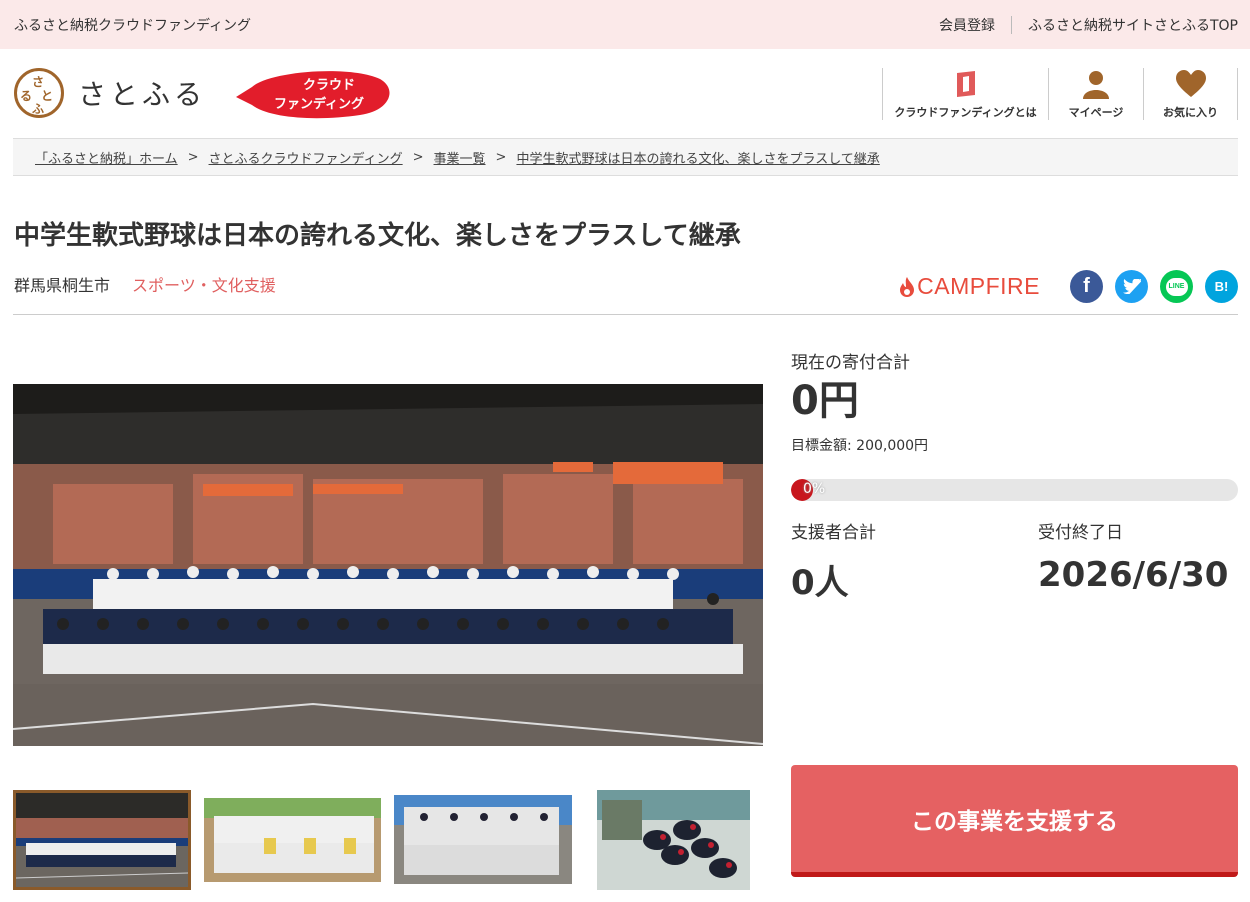  Describe the element at coordinates (306, 157) in the screenshot. I see `breadcrumb-crowdfunding: さとふるクラウドファンディング` at that location.